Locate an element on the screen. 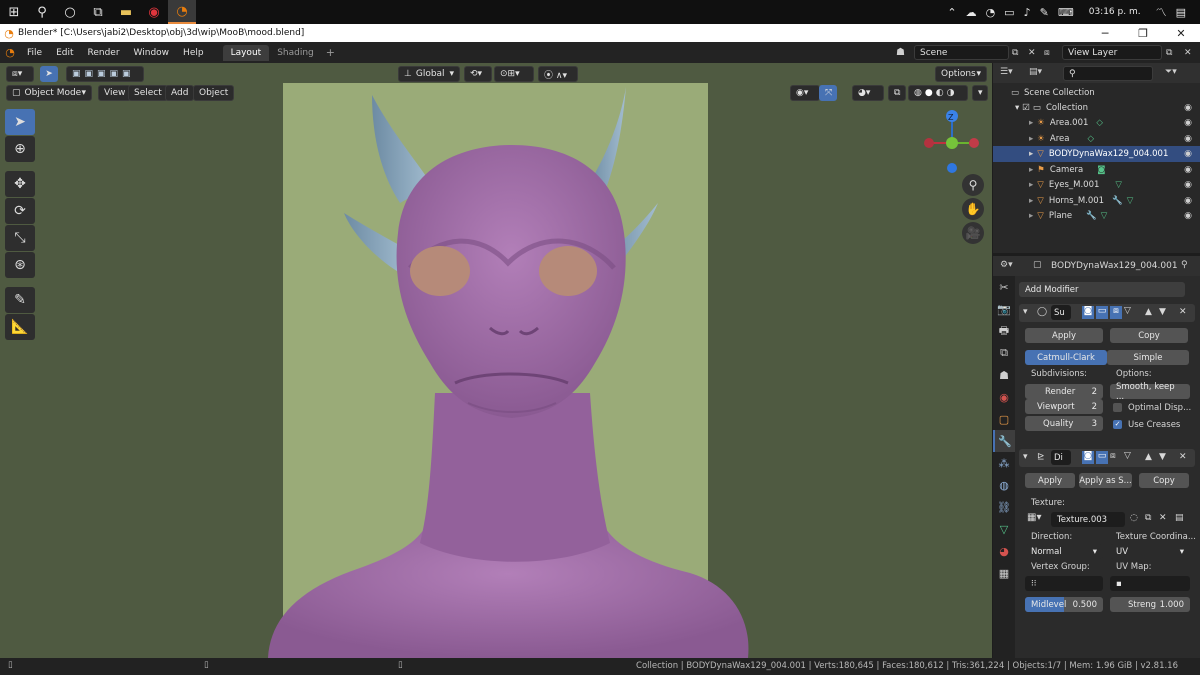 The width and height of the screenshot is (1200, 675). transform-orientation-dropdown: ⊥ Global ▾ is located at coordinates (429, 74).